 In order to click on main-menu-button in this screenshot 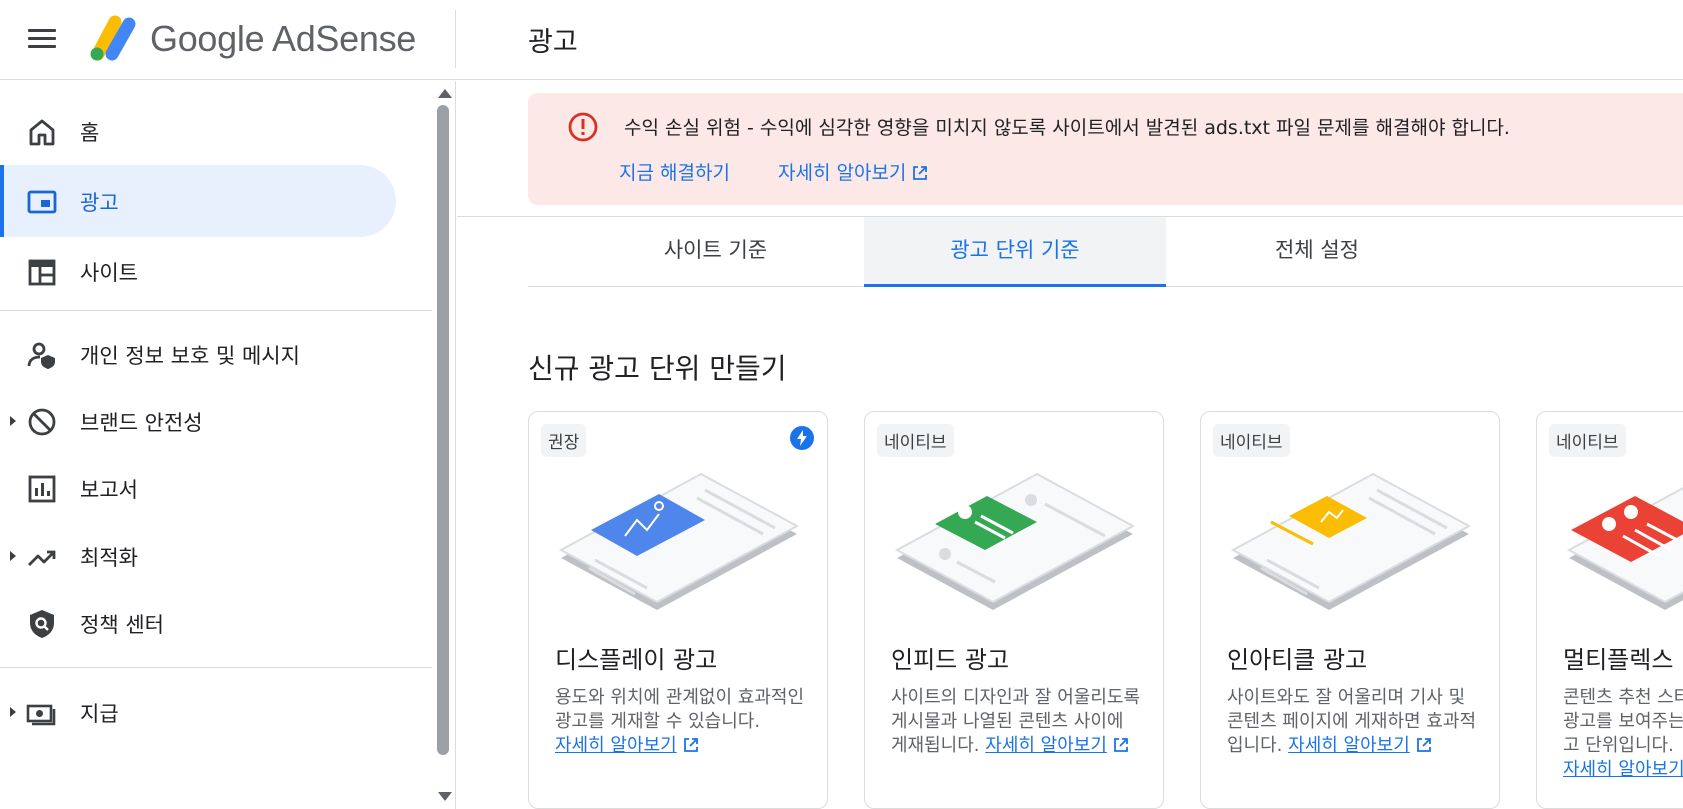, I will do `click(42, 40)`.